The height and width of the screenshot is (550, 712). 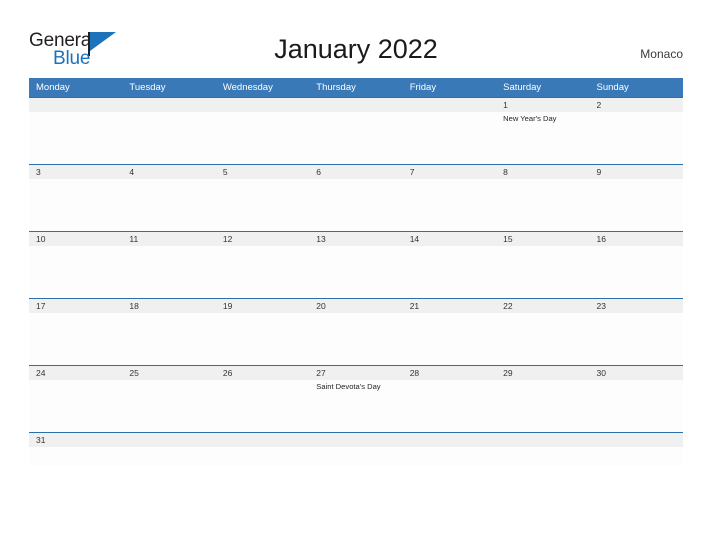 I want to click on day-number-band: 10 11 12 13 14 15 16, so click(x=356, y=239).